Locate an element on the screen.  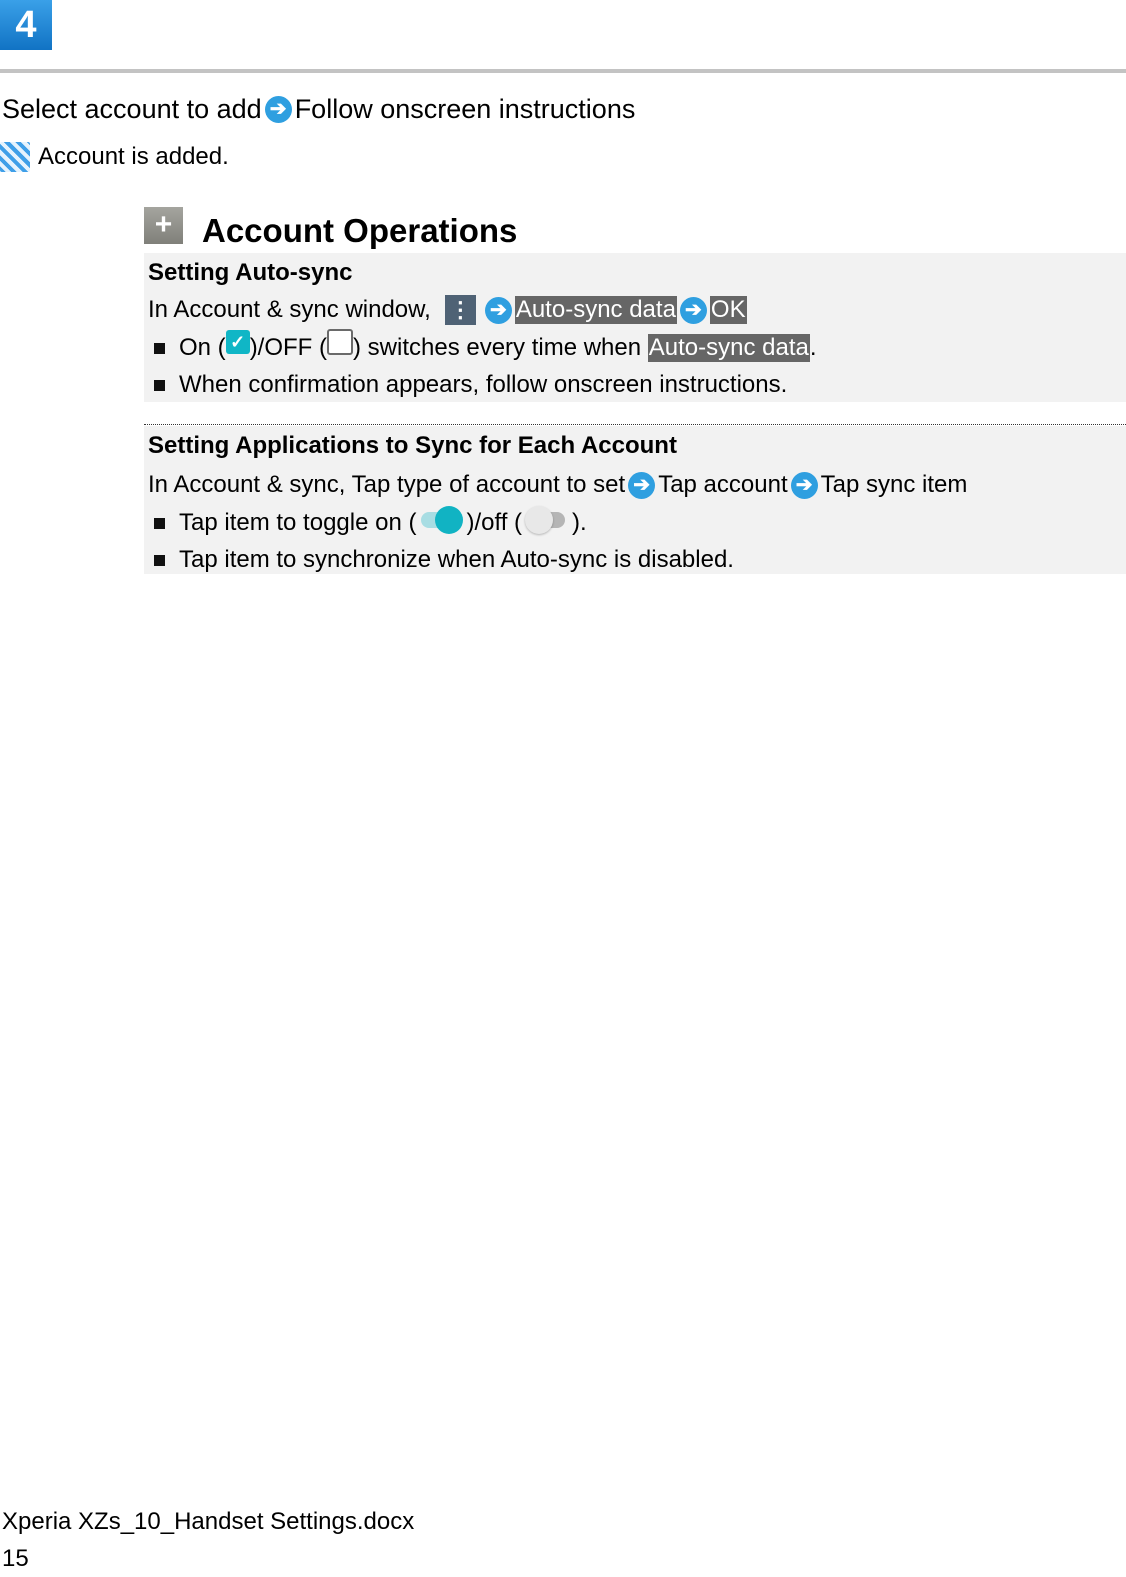
toggle-on-icon is located at coordinates (441, 519).